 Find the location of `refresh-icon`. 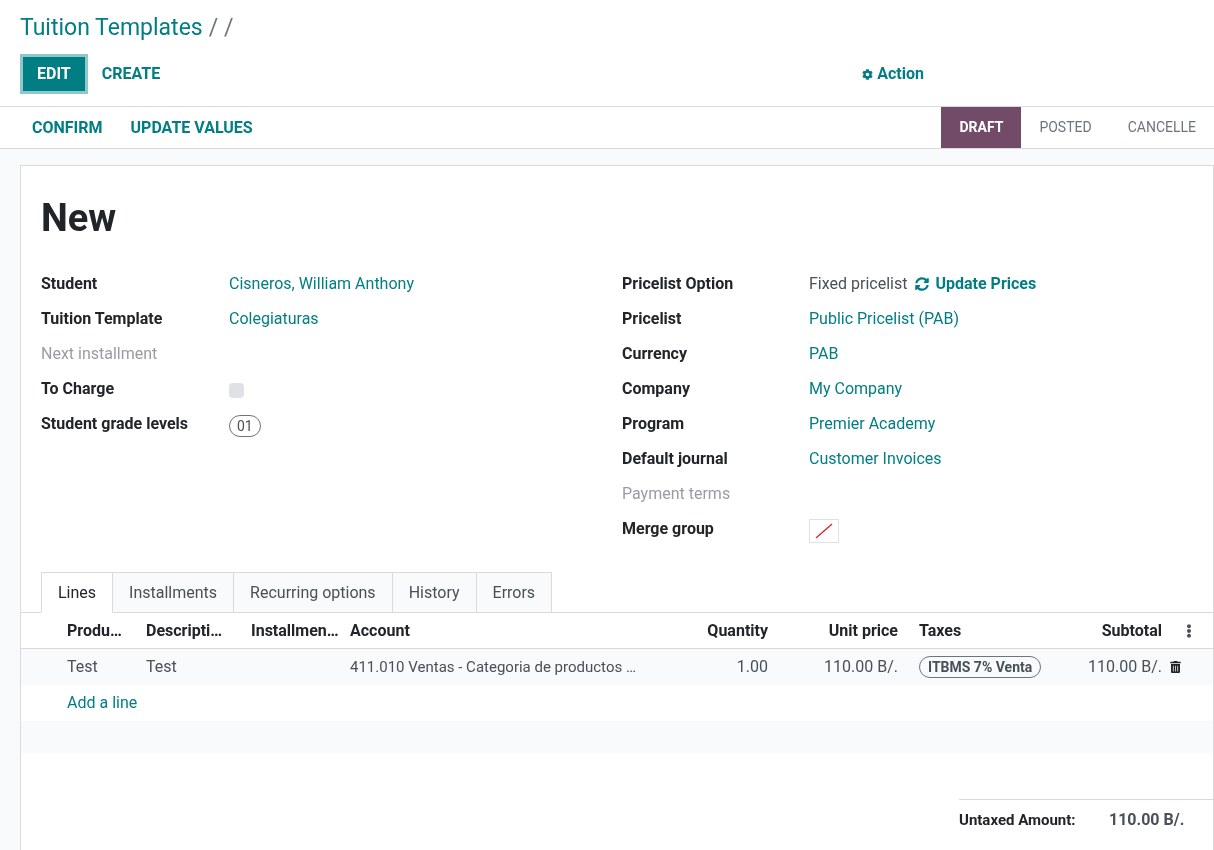

refresh-icon is located at coordinates (922, 284).